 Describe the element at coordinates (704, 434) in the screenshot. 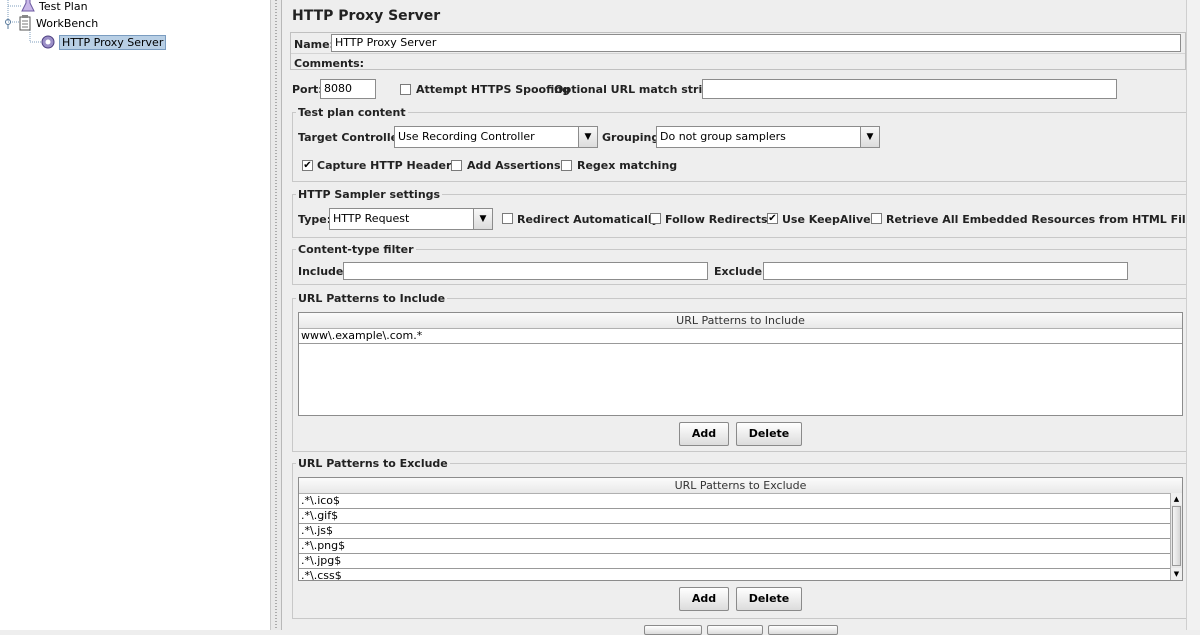

I see `include-add-button: Add` at that location.